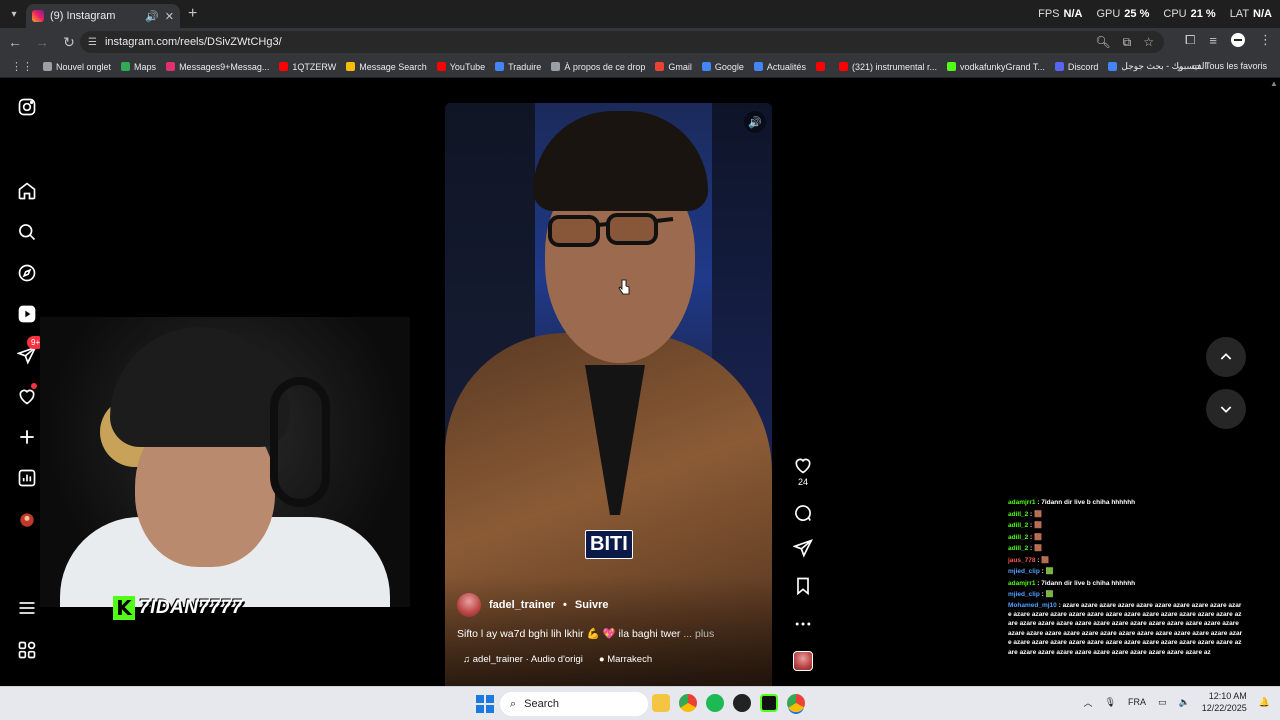 This screenshot has width=1280, height=720. What do you see at coordinates (803, 586) in the screenshot?
I see `save-button` at bounding box center [803, 586].